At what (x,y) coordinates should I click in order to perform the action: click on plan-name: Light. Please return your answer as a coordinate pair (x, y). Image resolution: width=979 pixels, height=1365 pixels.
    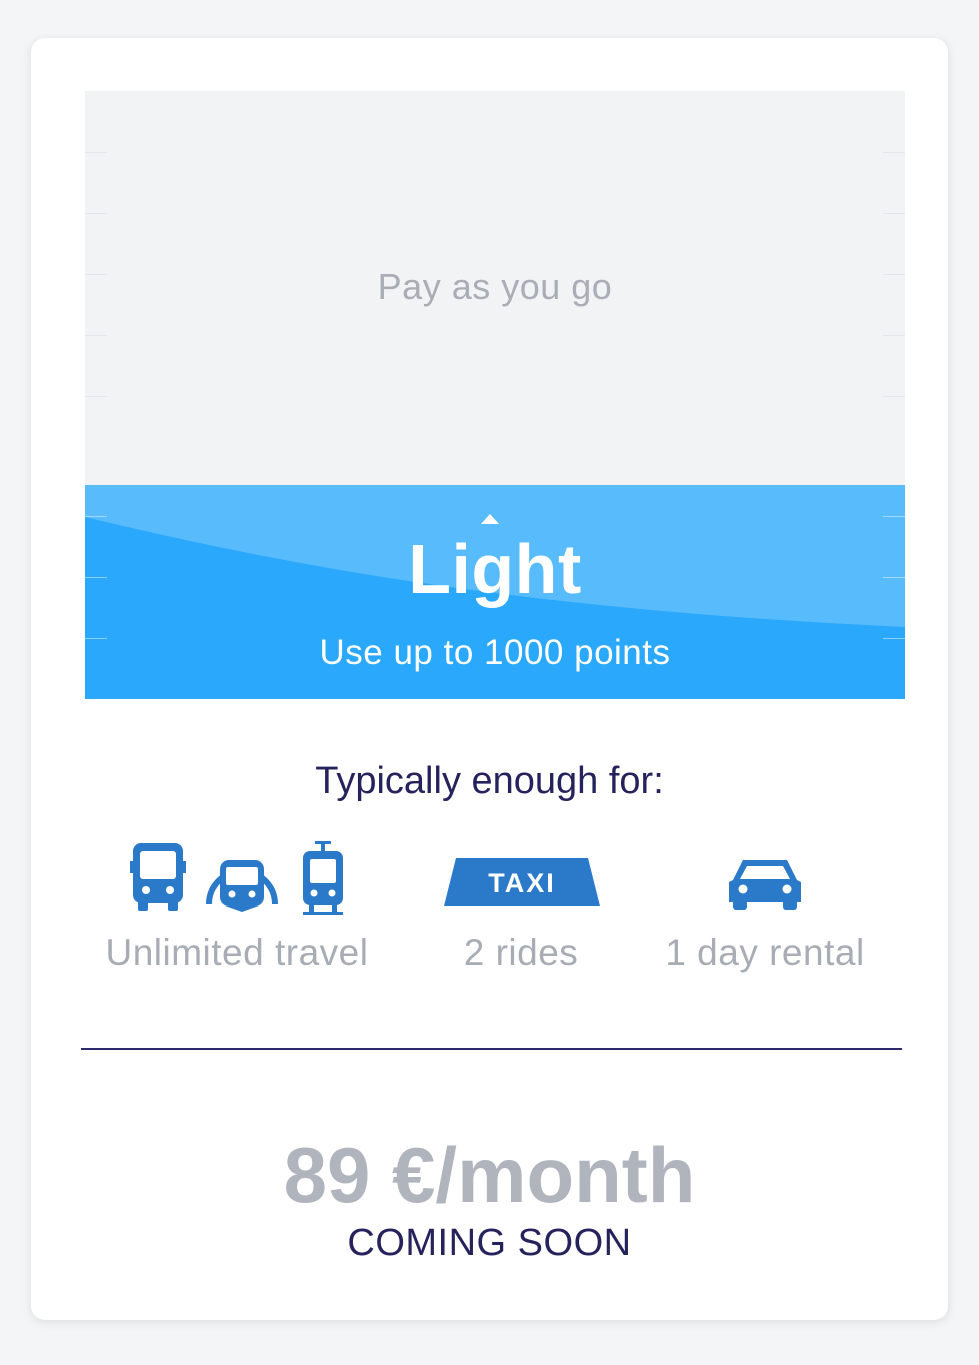
    Looking at the image, I should click on (495, 569).